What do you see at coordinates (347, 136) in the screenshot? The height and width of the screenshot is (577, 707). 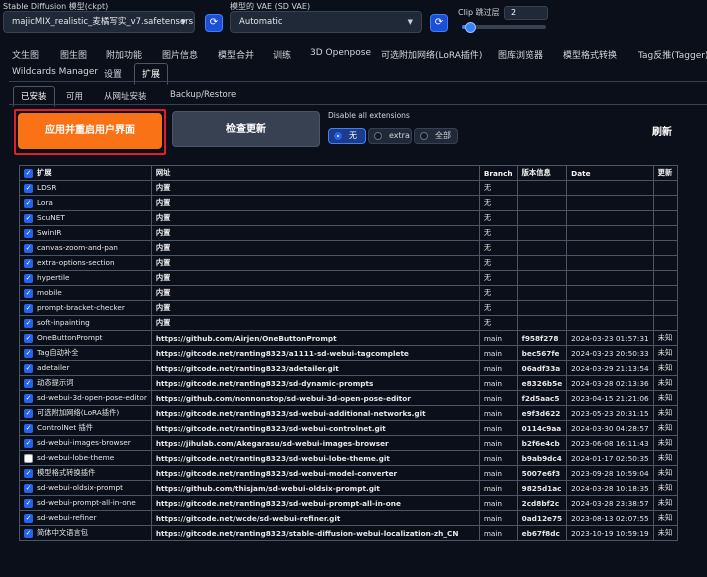 I see `radio-none: 无` at bounding box center [347, 136].